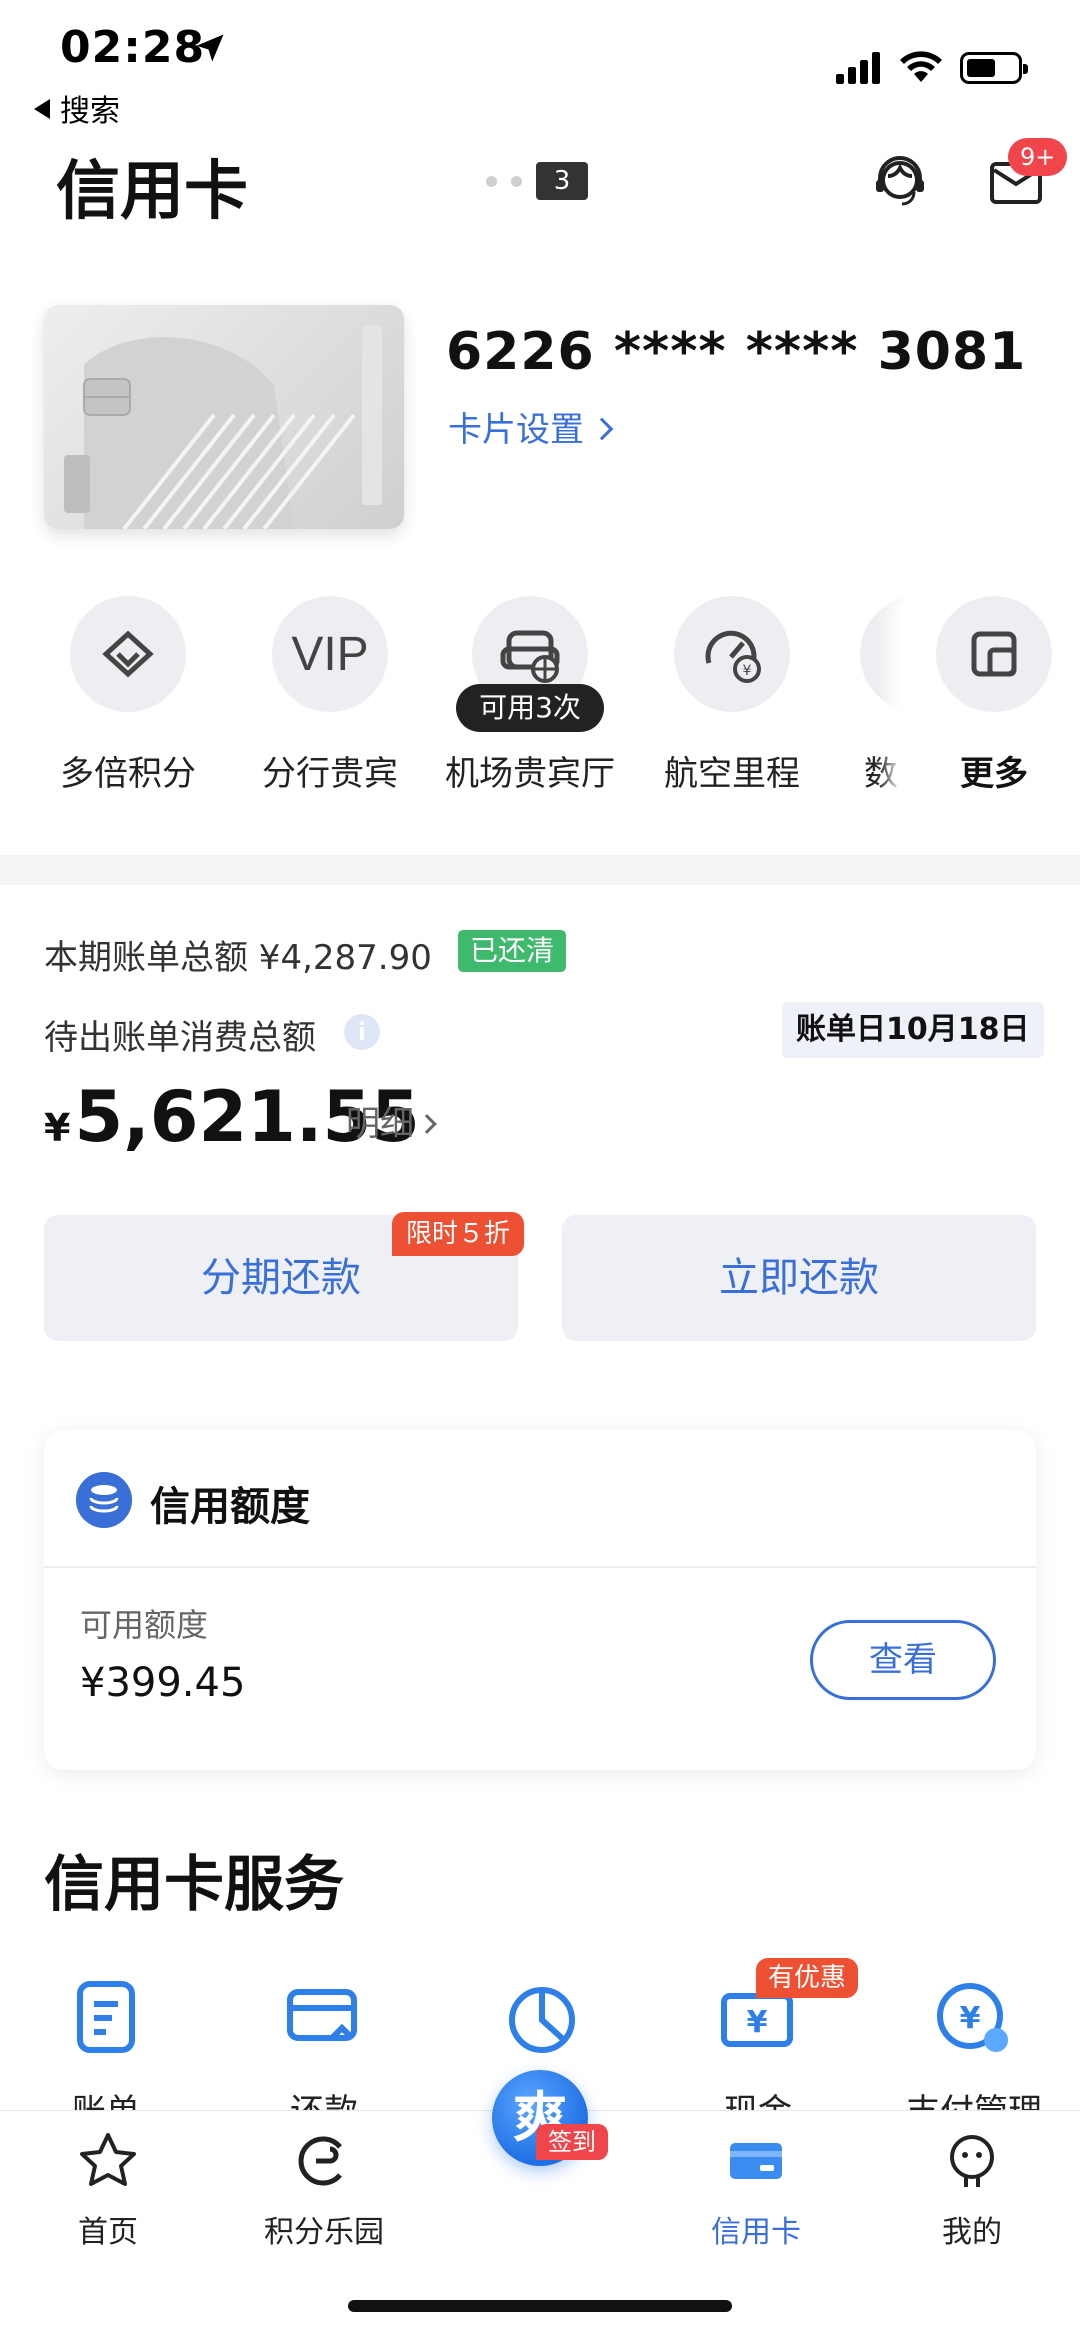 Image resolution: width=1080 pixels, height=2340 pixels. I want to click on checkin-badge: 签到, so click(572, 2142).